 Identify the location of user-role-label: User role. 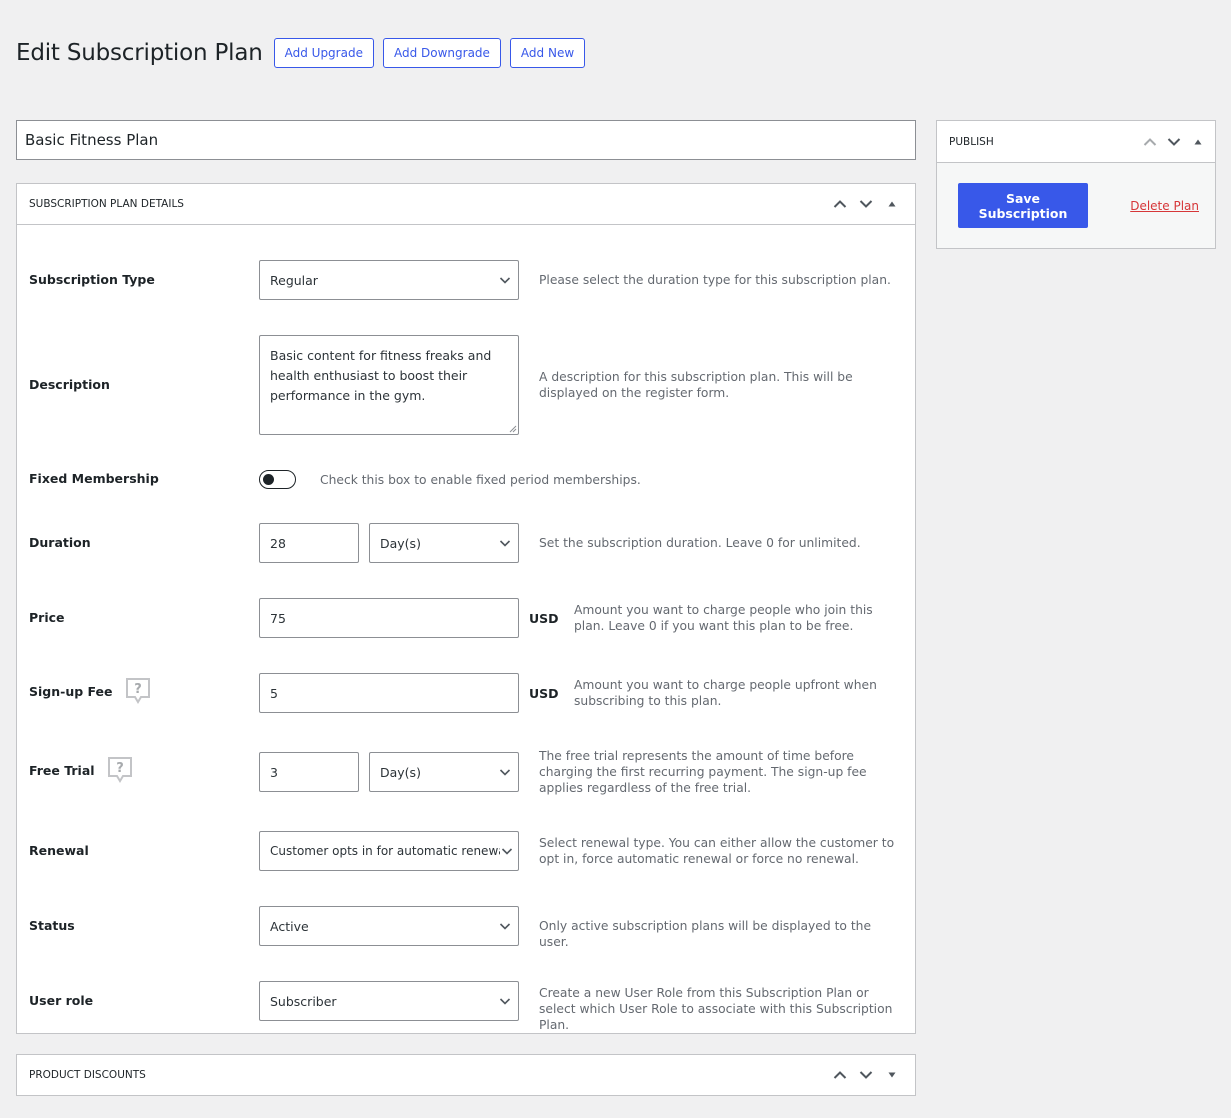
(61, 1000).